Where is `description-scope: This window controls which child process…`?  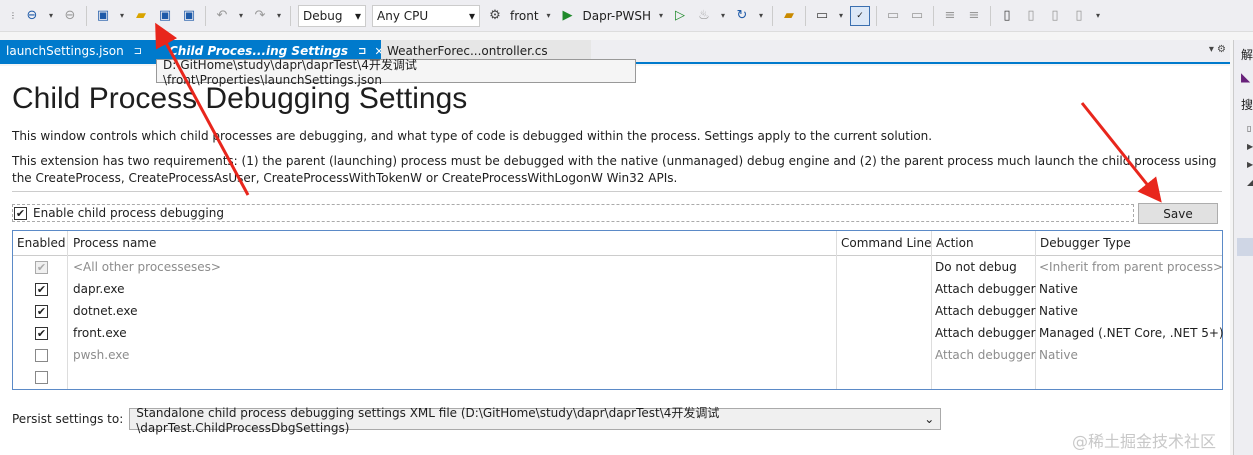
description-scope: This window controls which child process… is located at coordinates (472, 136).